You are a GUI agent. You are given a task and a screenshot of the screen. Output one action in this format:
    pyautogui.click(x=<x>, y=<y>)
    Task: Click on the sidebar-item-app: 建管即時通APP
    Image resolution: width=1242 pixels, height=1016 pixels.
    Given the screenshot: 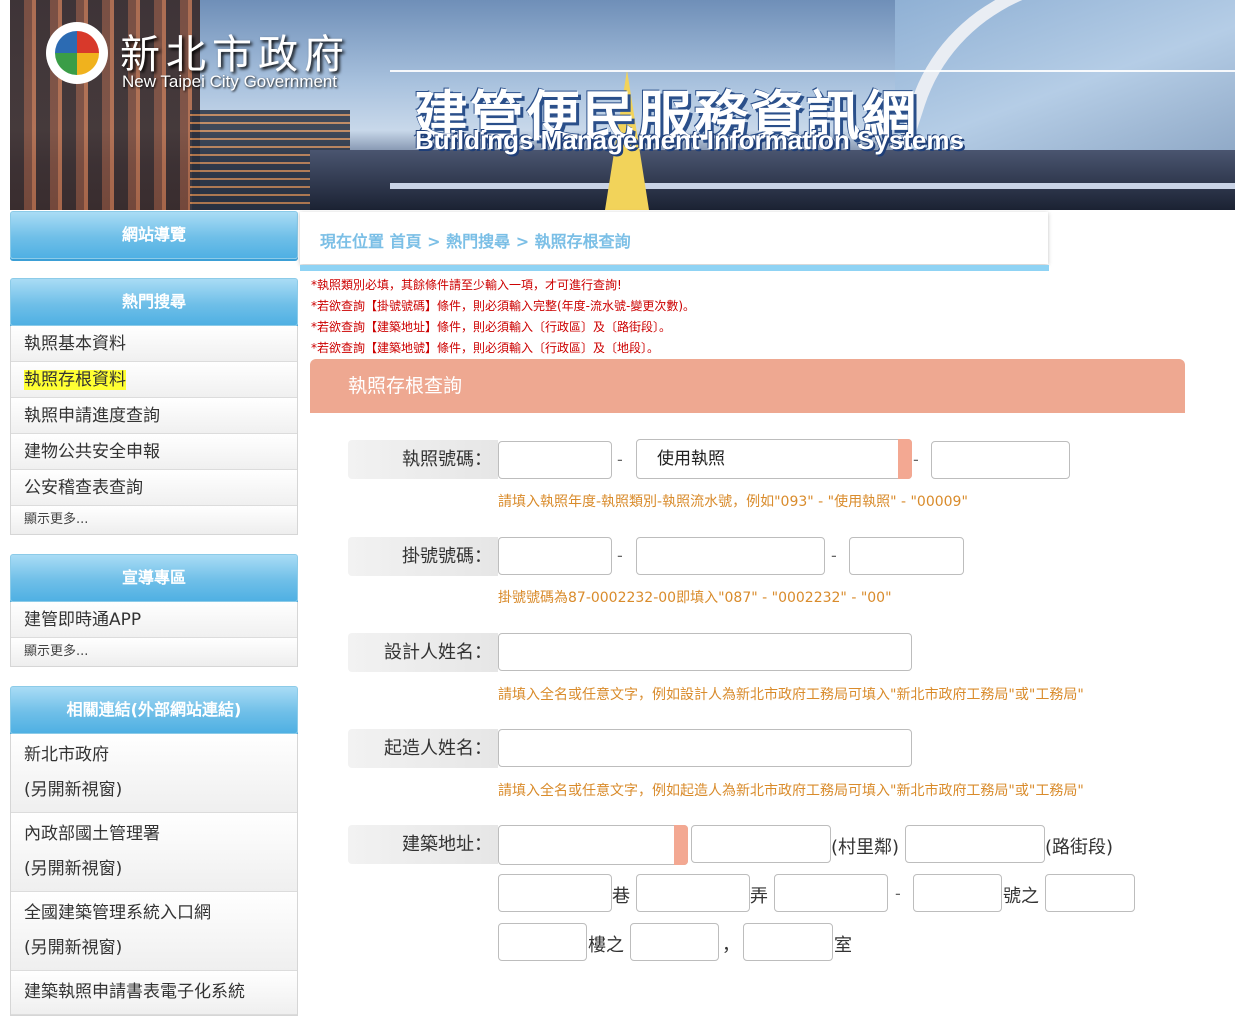 What is the action you would take?
    pyautogui.click(x=154, y=620)
    